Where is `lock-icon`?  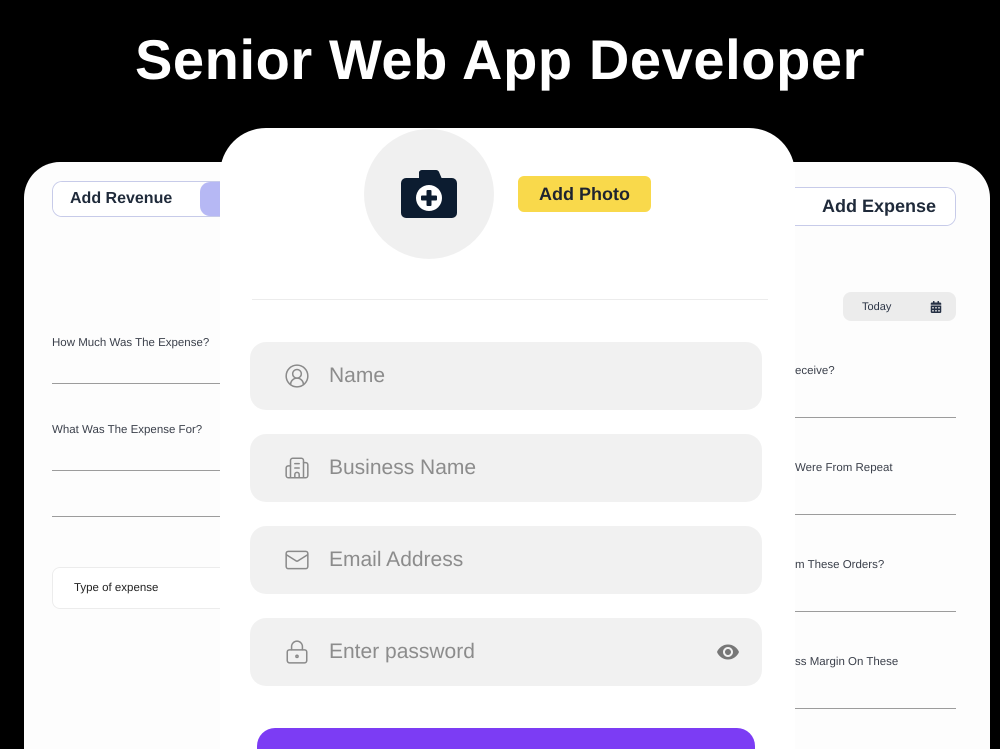 lock-icon is located at coordinates (297, 652).